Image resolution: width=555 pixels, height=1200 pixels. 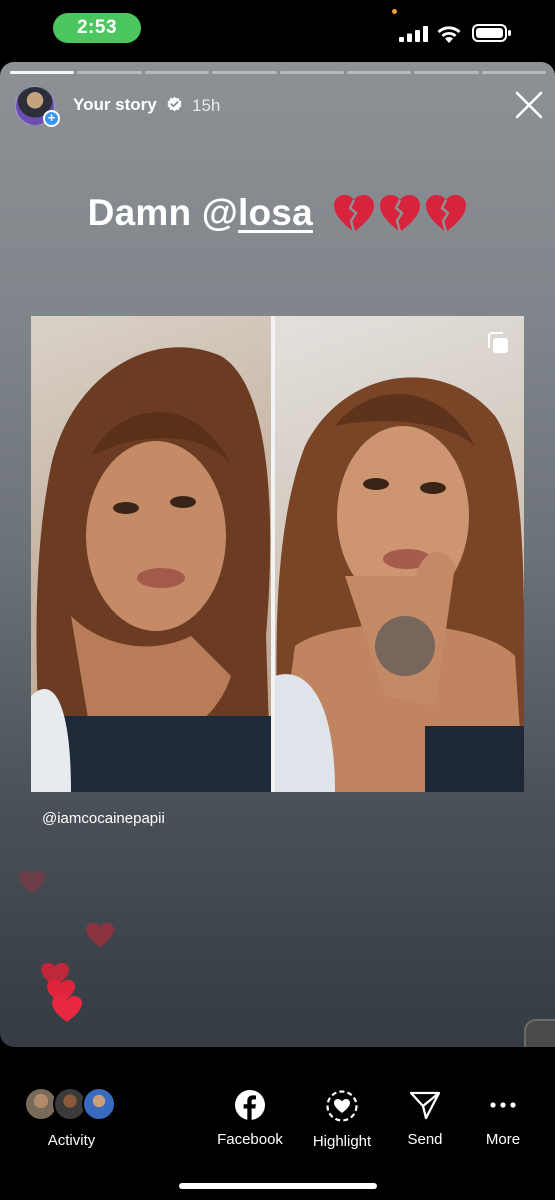 What do you see at coordinates (394, 11) in the screenshot?
I see `privacy-indicator` at bounding box center [394, 11].